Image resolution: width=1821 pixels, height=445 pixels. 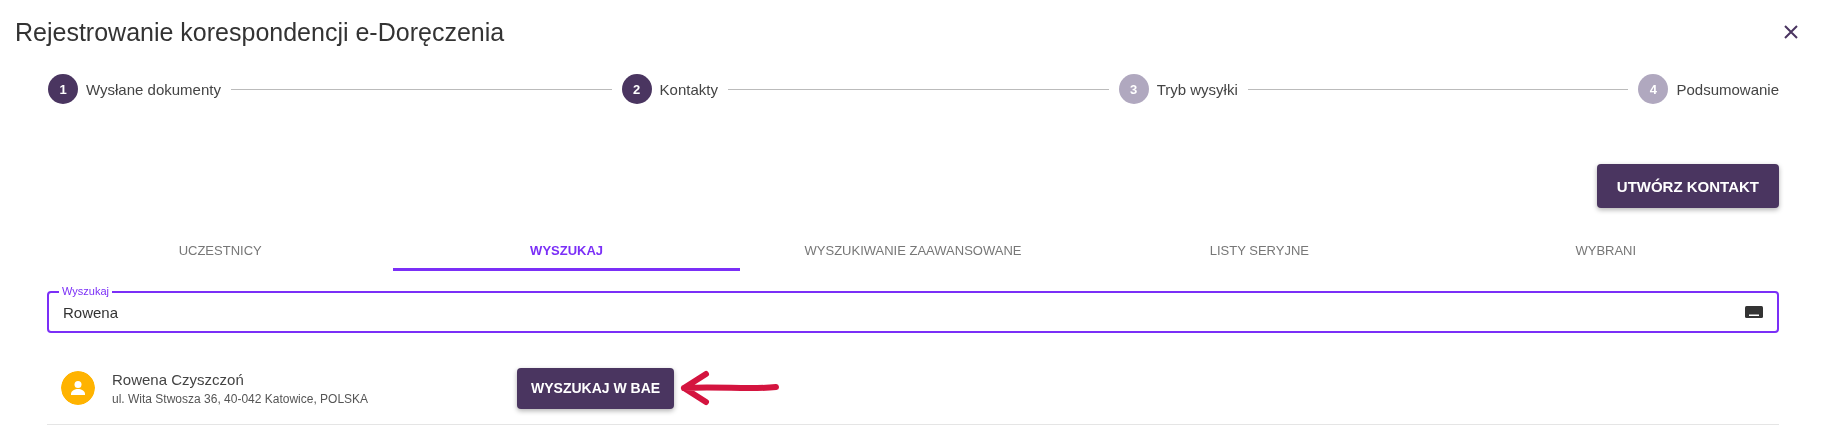 I want to click on step-label: Podsumowanie, so click(x=1727, y=89).